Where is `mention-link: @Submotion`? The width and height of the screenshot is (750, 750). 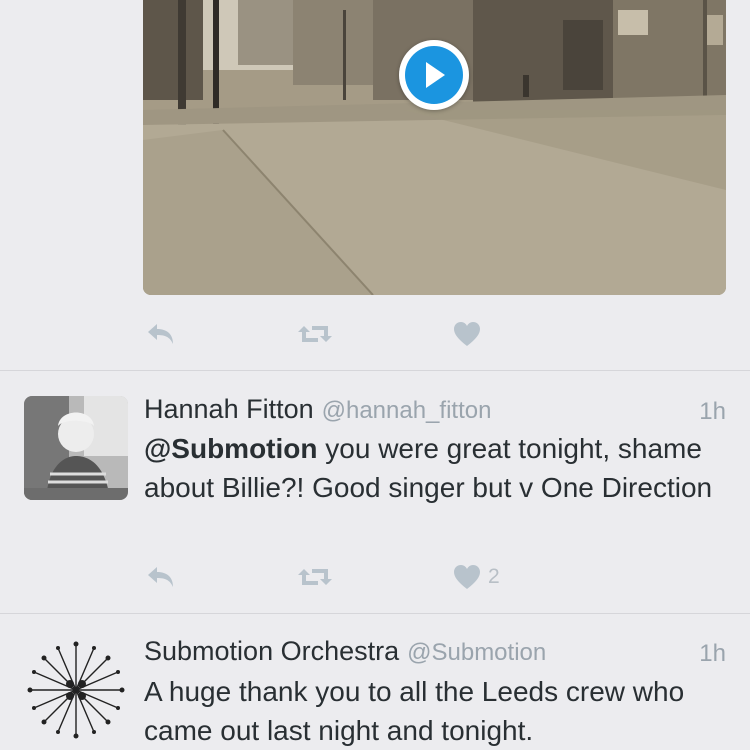
mention-link: @Submotion is located at coordinates (231, 448).